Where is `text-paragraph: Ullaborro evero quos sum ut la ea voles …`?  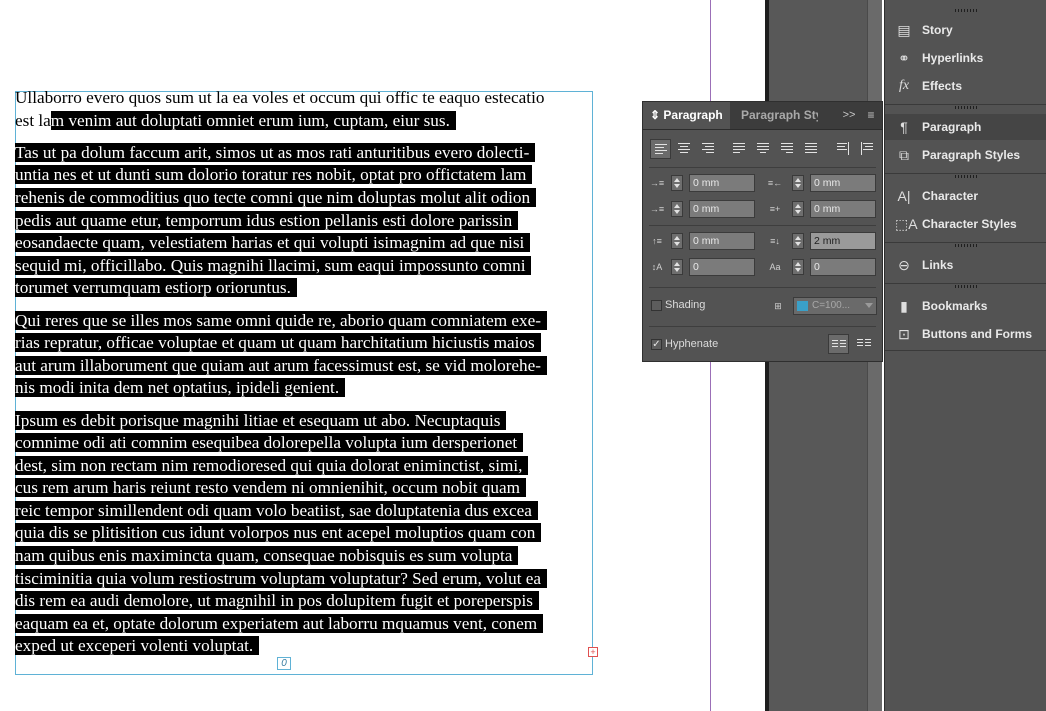
text-paragraph: Ullaborro evero quos sum ut la ea voles … is located at coordinates (305, 109).